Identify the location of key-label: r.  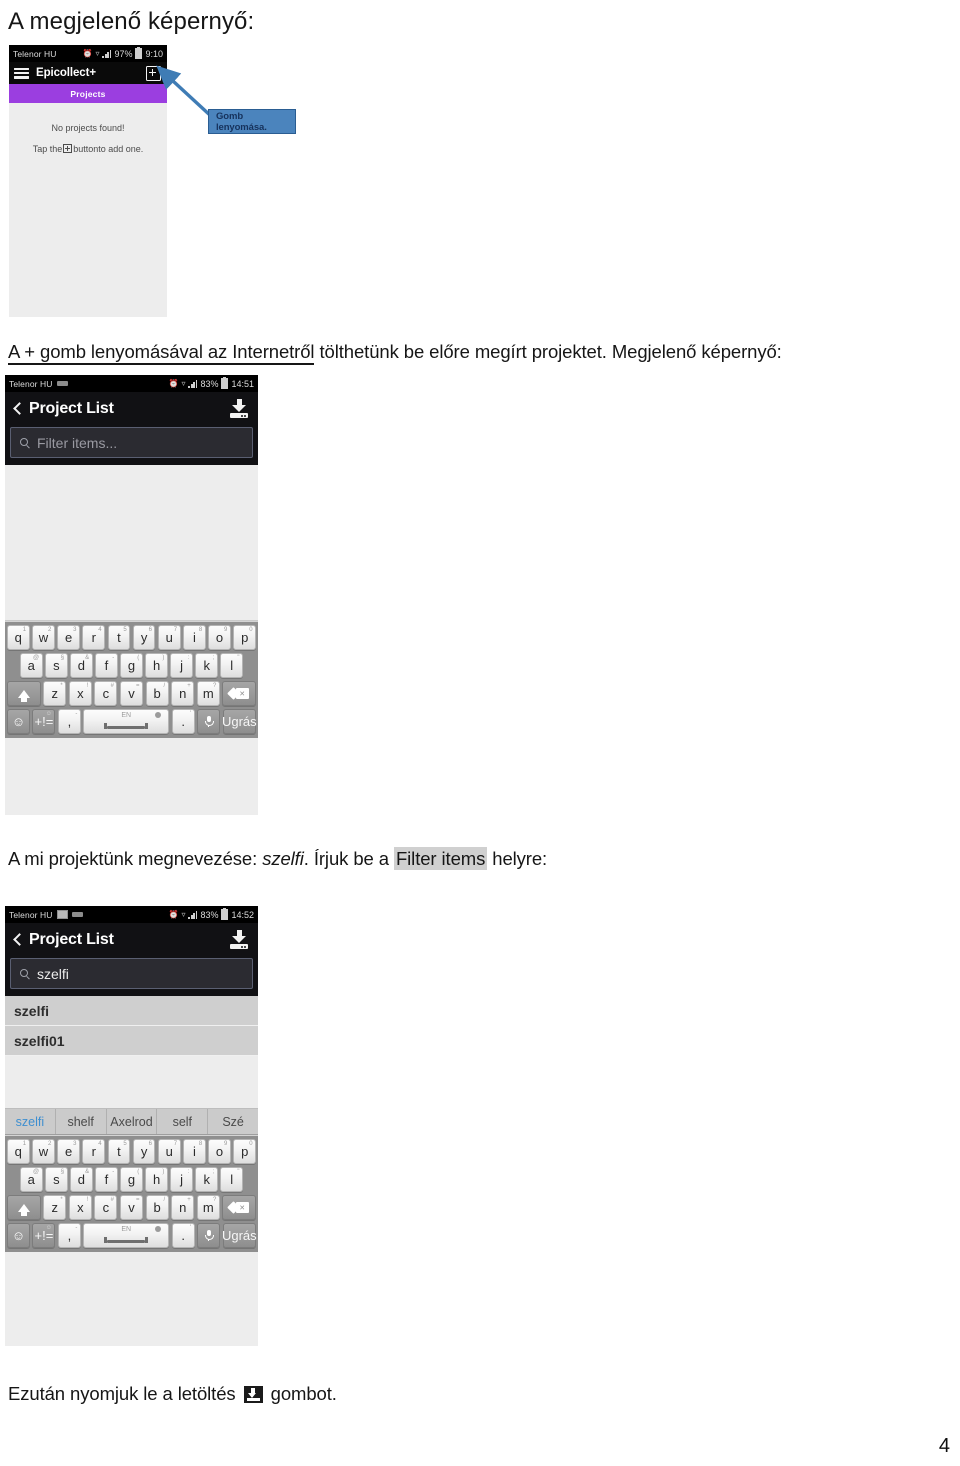
(93, 1151).